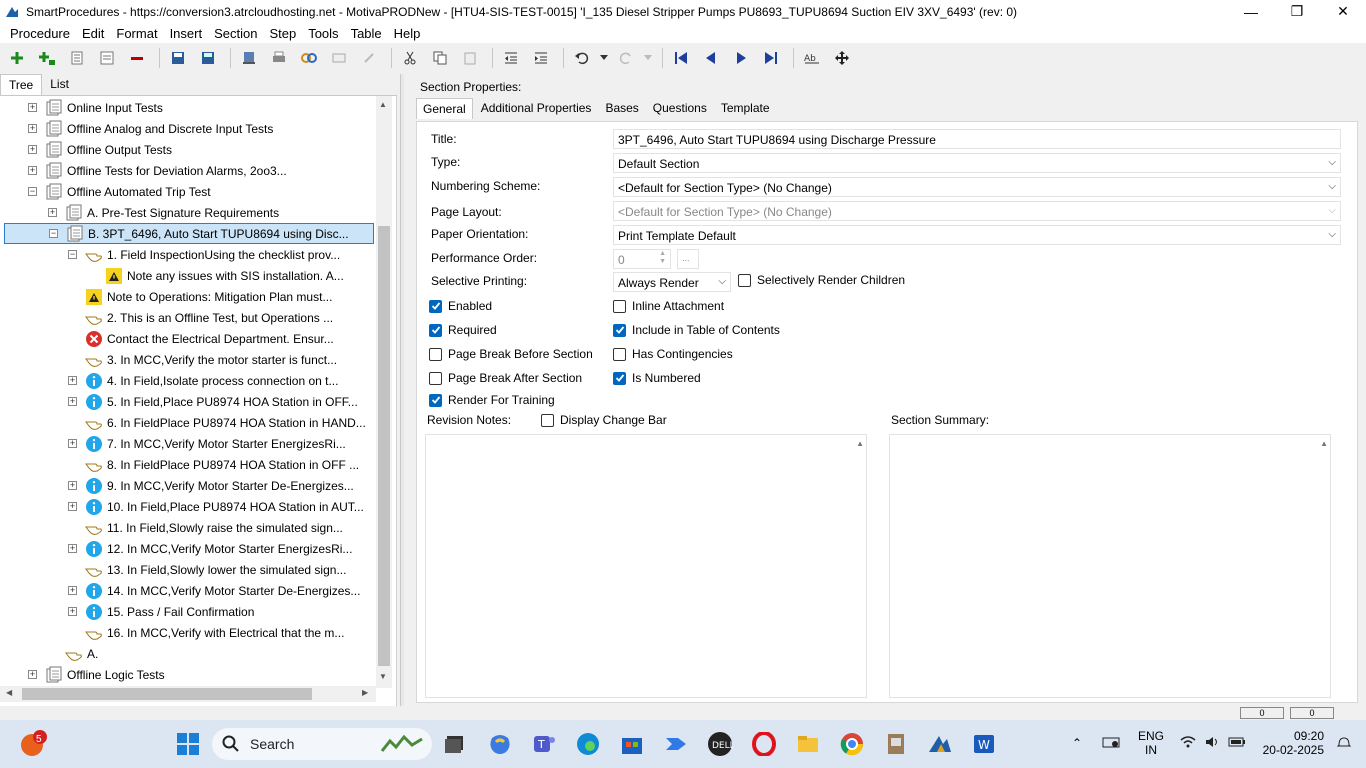  Describe the element at coordinates (745, 108) in the screenshot. I see `tab-template: Template` at that location.